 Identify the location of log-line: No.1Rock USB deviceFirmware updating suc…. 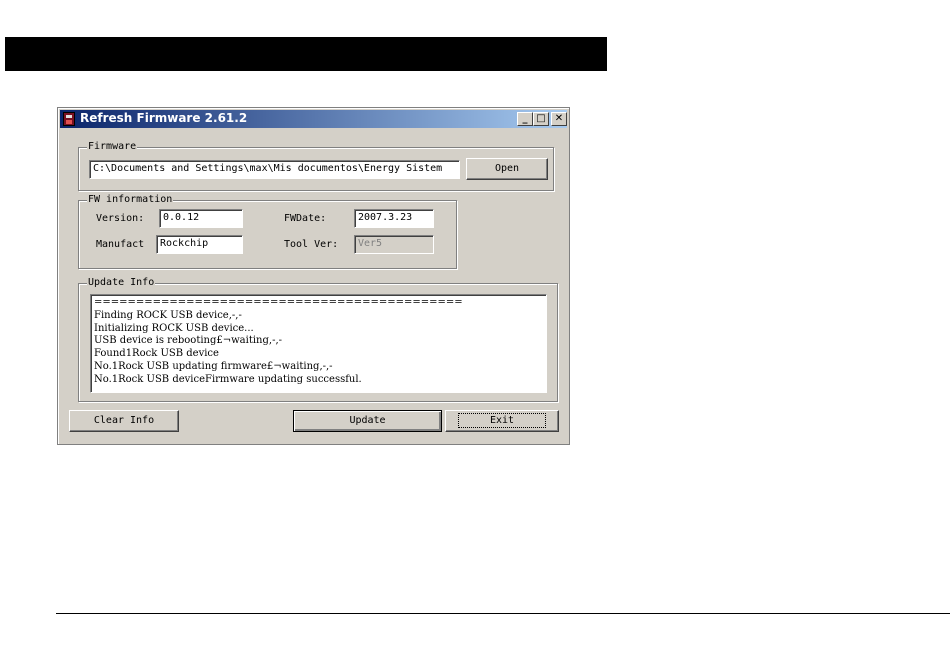
(228, 379).